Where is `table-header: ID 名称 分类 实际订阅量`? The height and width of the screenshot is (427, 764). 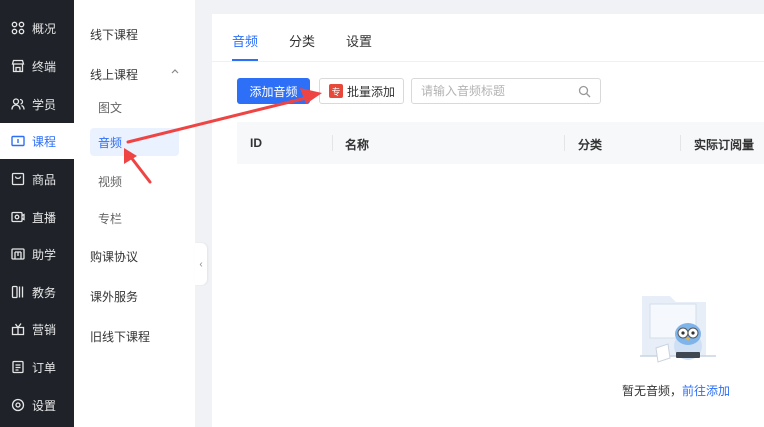
table-header: ID 名称 分类 实际订阅量 is located at coordinates (500, 143).